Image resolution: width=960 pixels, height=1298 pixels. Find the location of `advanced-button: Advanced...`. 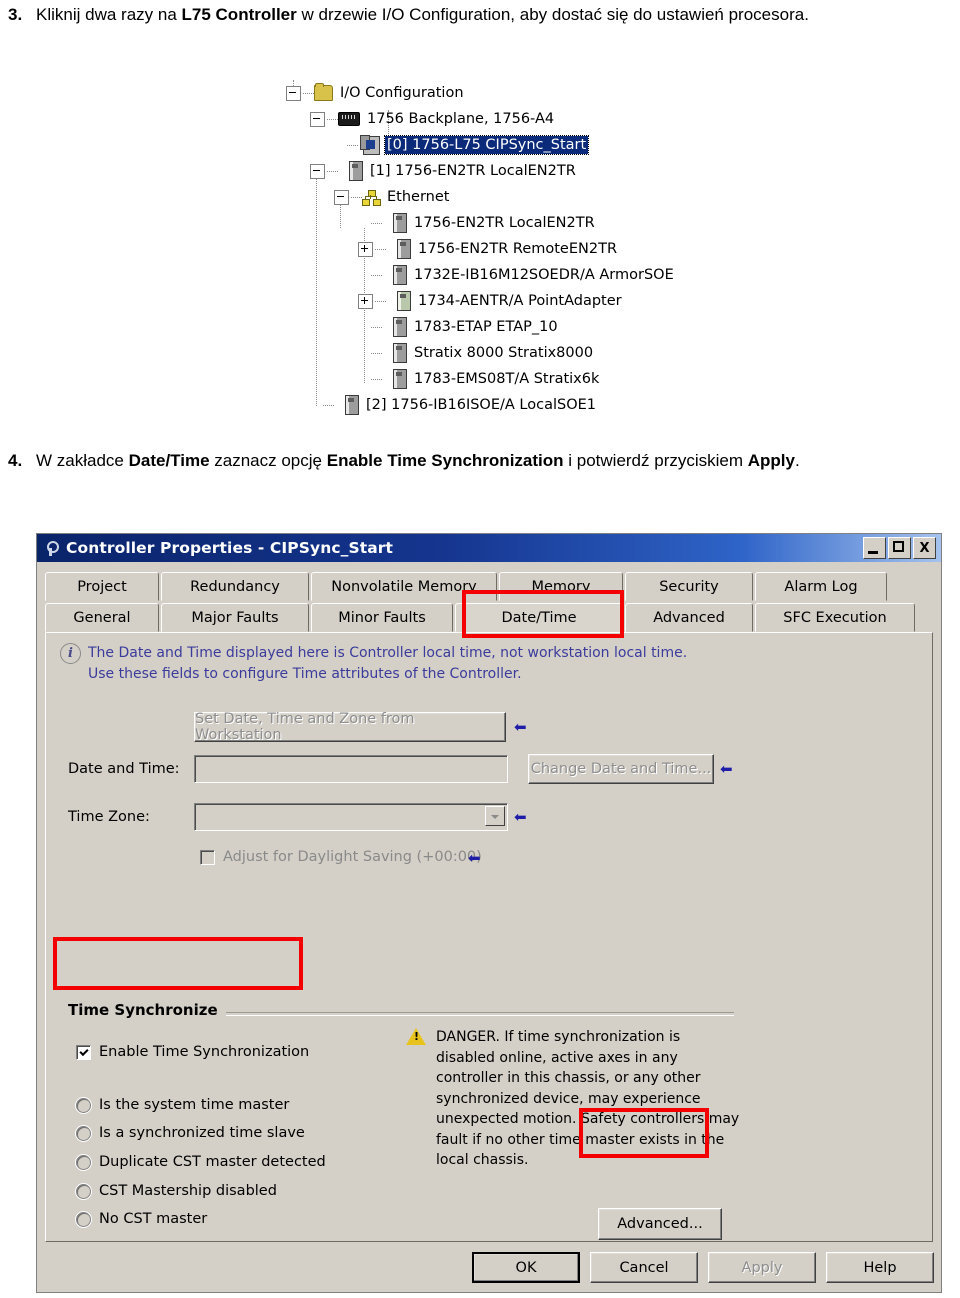

advanced-button: Advanced... is located at coordinates (660, 1224).